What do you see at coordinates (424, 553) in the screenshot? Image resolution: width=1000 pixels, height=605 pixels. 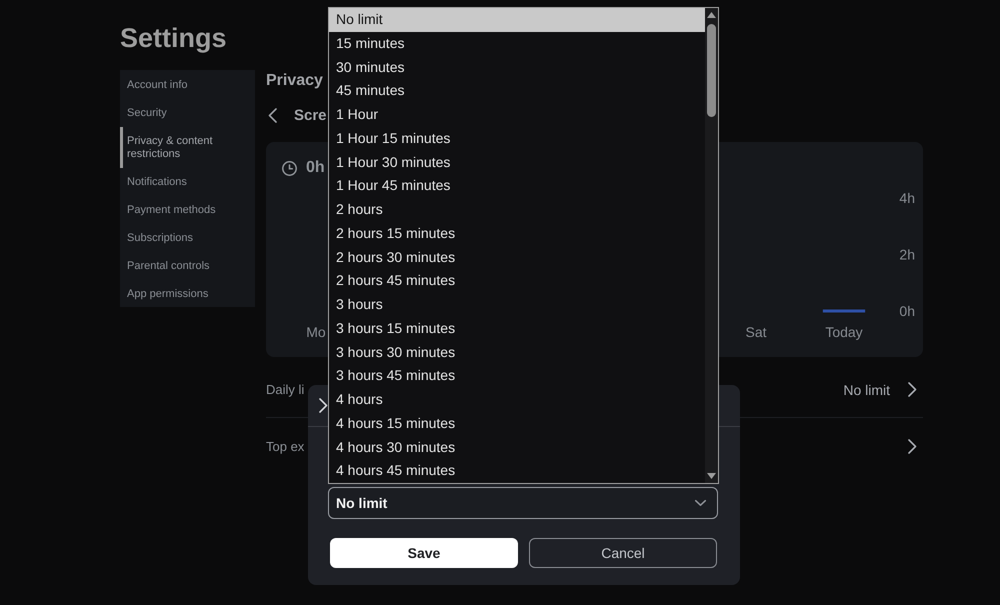 I see `save-button: Save` at bounding box center [424, 553].